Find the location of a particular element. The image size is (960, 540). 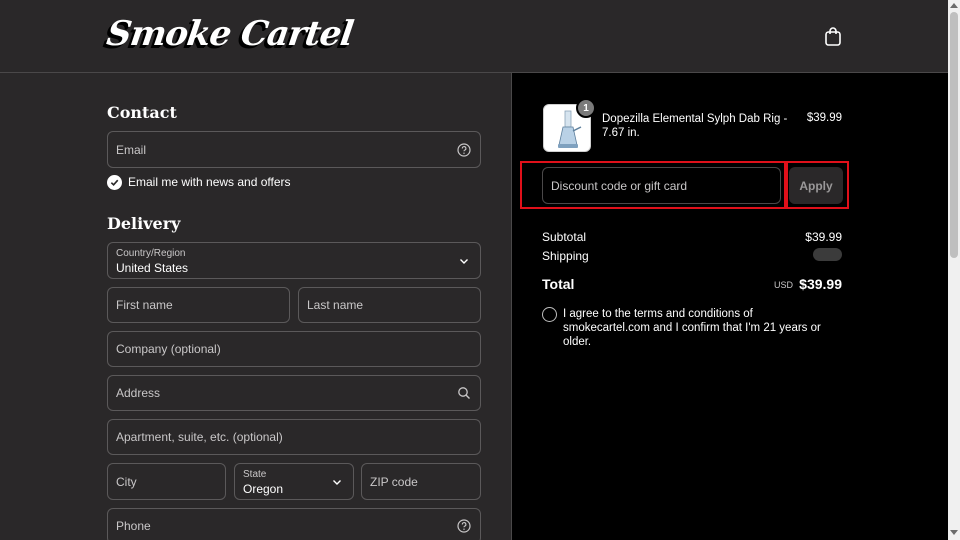

apply-button: Apply is located at coordinates (816, 185).